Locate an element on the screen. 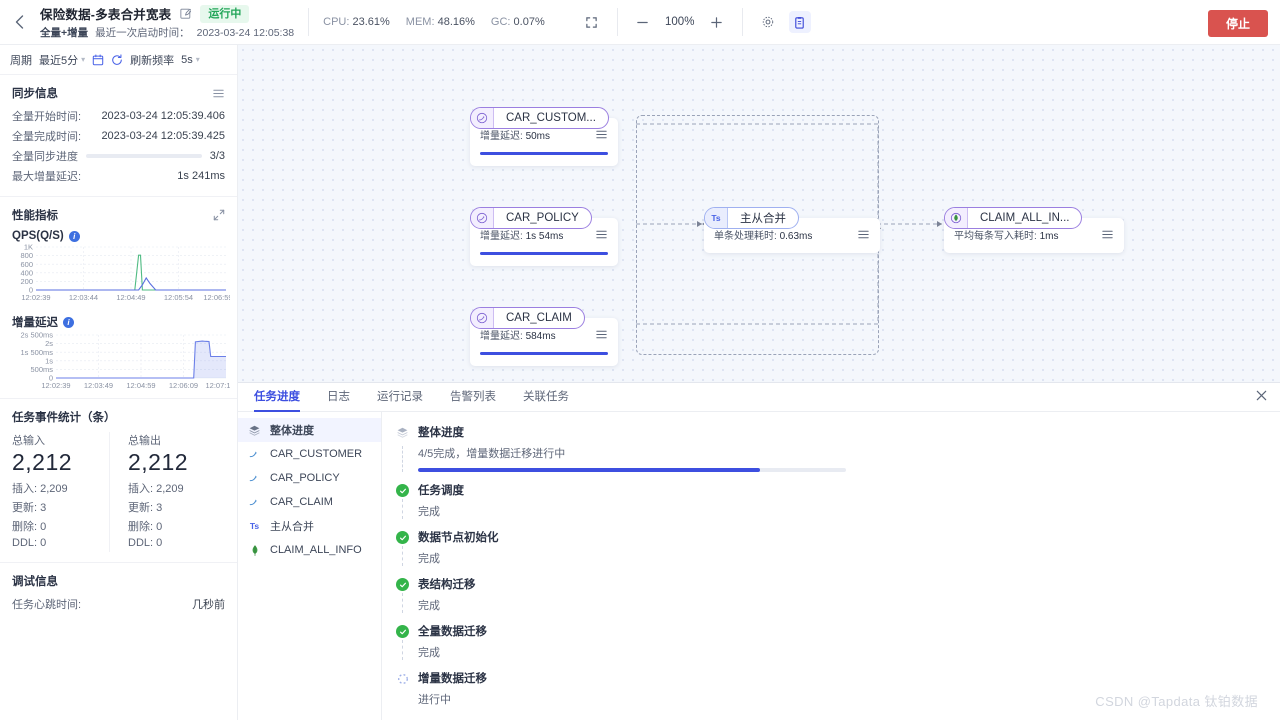  node-list-item-1: CAR_CUSTOMER is located at coordinates (309, 454).